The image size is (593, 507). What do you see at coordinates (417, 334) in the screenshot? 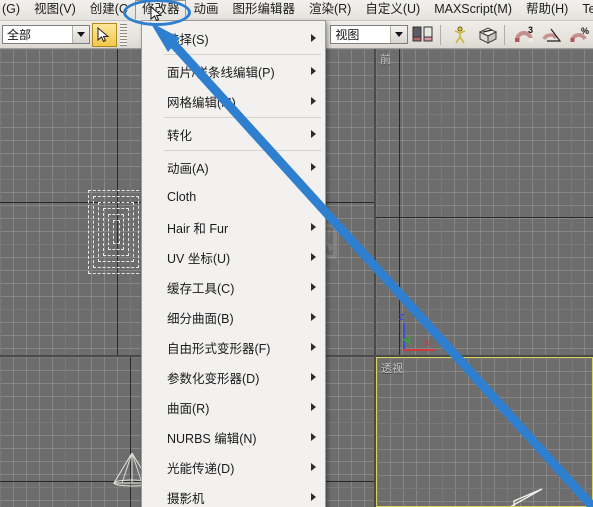
I see `axis-tripod: Z Y X` at bounding box center [417, 334].